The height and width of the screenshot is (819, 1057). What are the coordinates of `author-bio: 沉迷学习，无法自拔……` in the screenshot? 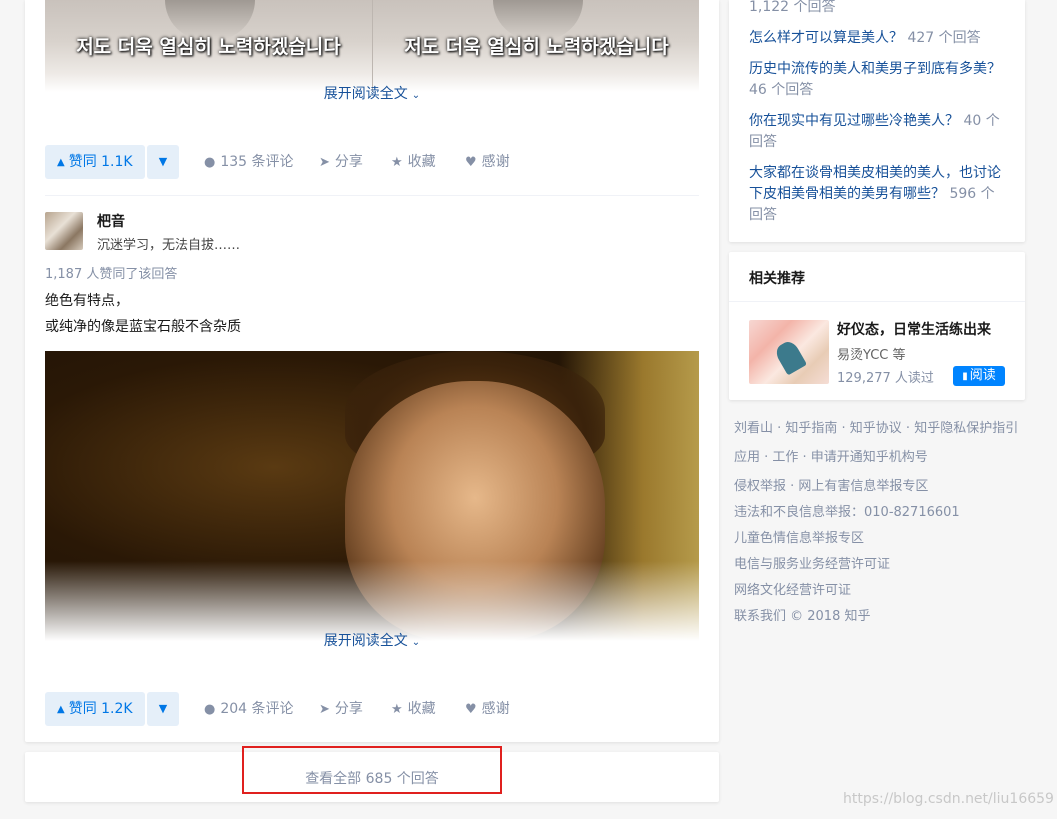 It's located at (169, 245).